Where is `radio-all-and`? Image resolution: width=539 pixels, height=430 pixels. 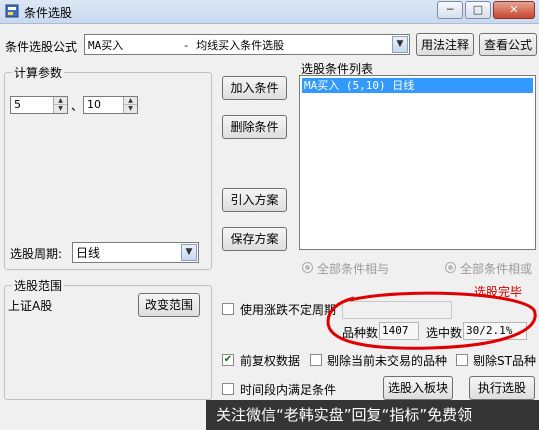 radio-all-and is located at coordinates (307, 267).